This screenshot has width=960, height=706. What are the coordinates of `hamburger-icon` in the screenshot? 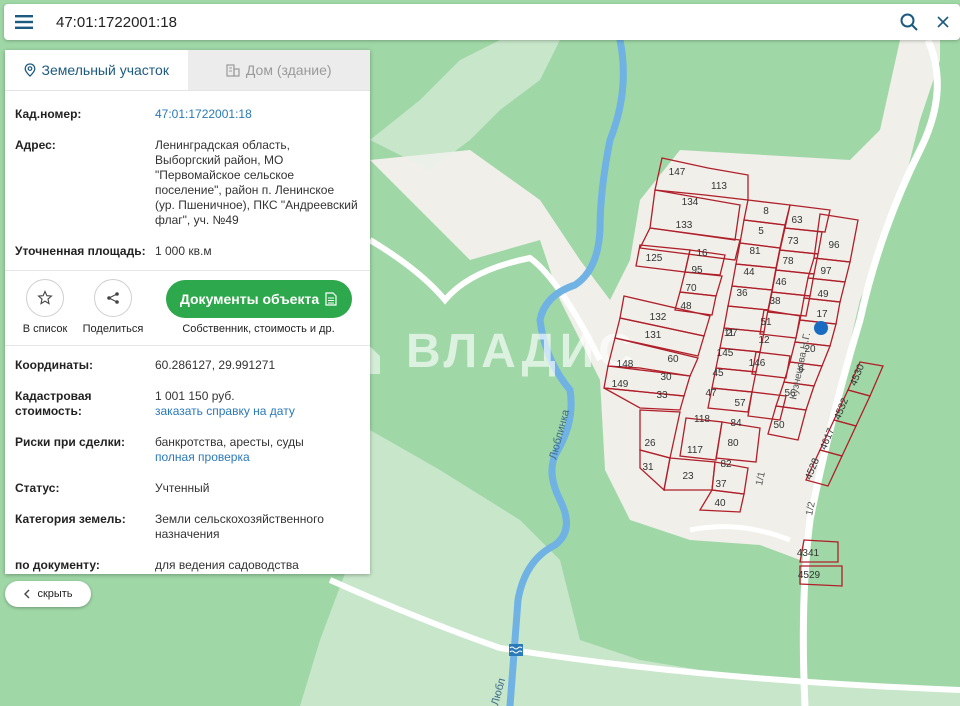 It's located at (24, 22).